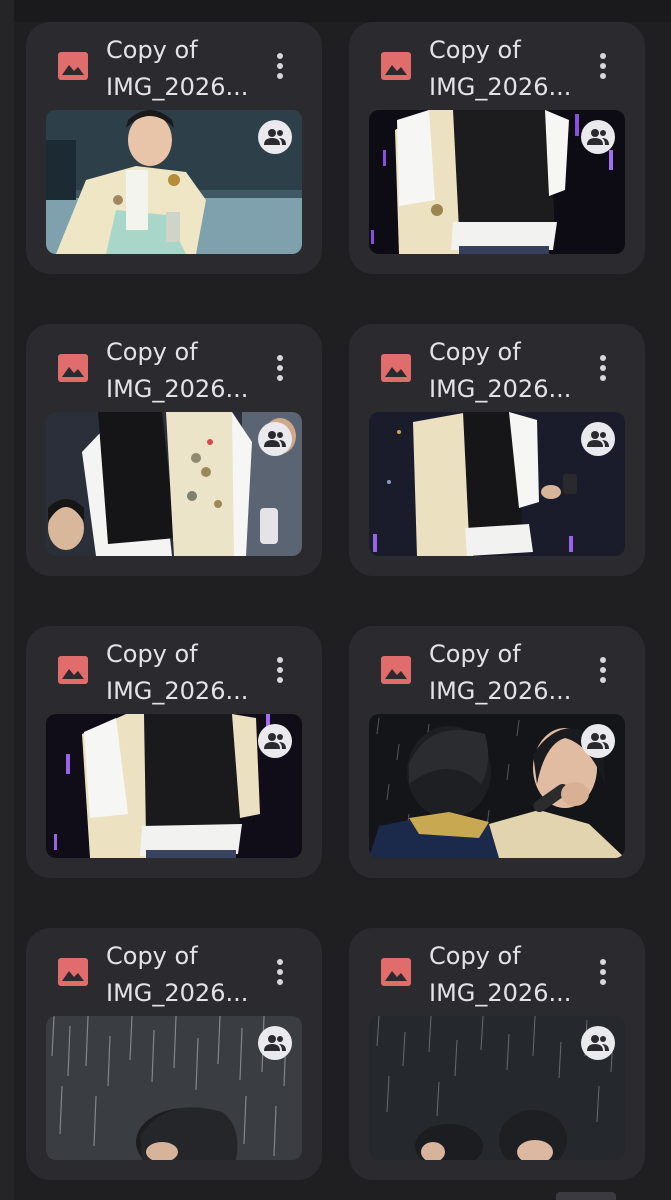 The width and height of the screenshot is (671, 1200). Describe the element at coordinates (342, 11) in the screenshot. I see `top-edge-strip` at that location.